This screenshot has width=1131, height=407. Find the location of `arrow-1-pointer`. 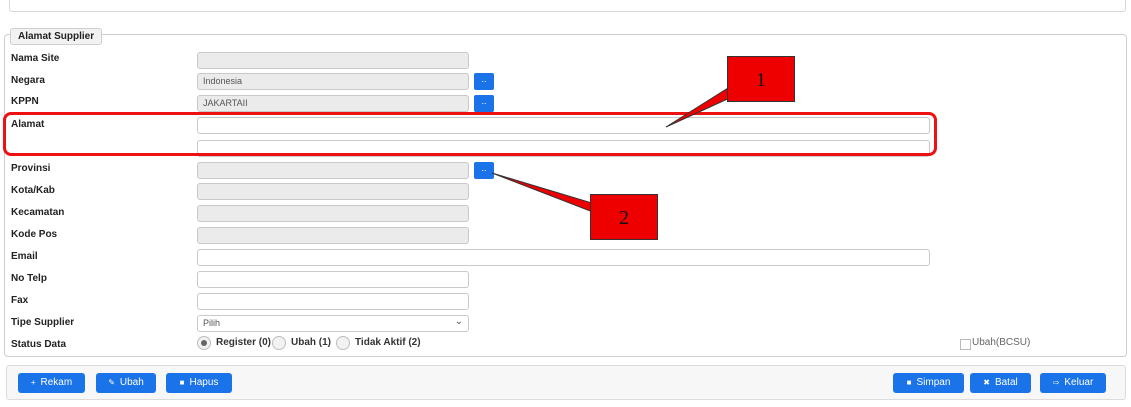

arrow-1-pointer is located at coordinates (700, 107).